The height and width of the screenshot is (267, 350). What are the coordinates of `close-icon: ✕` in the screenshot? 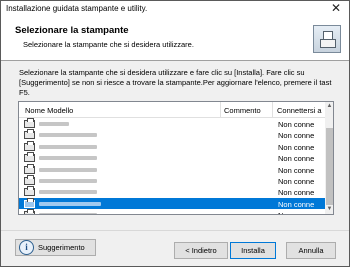 It's located at (336, 8).